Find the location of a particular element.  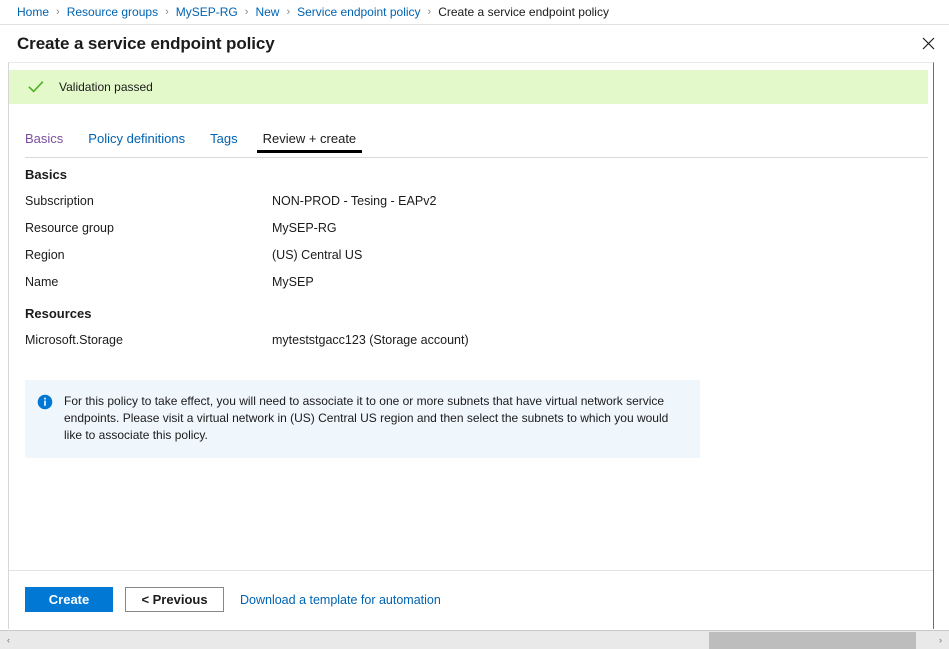

previous-button: < Previous is located at coordinates (174, 599).